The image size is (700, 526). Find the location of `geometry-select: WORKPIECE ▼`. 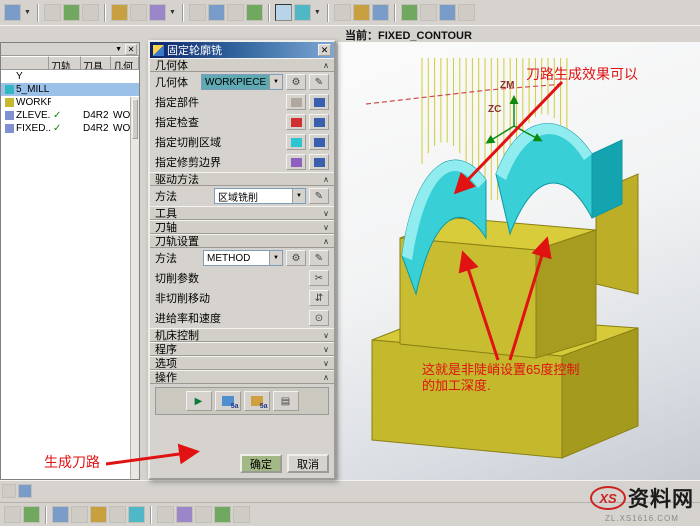

geometry-select: WORKPIECE ▼ is located at coordinates (242, 82).